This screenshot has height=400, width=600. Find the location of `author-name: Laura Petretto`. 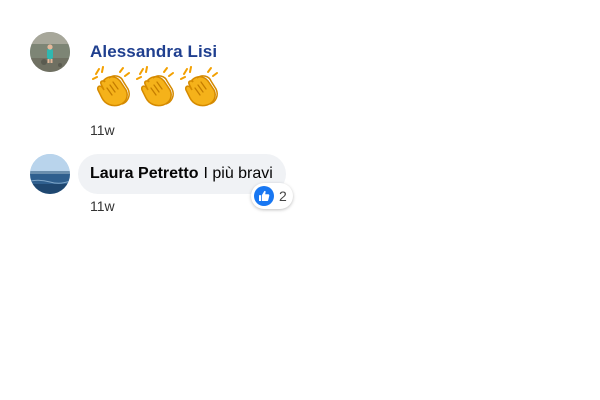

author-name: Laura Petretto is located at coordinates (144, 174).